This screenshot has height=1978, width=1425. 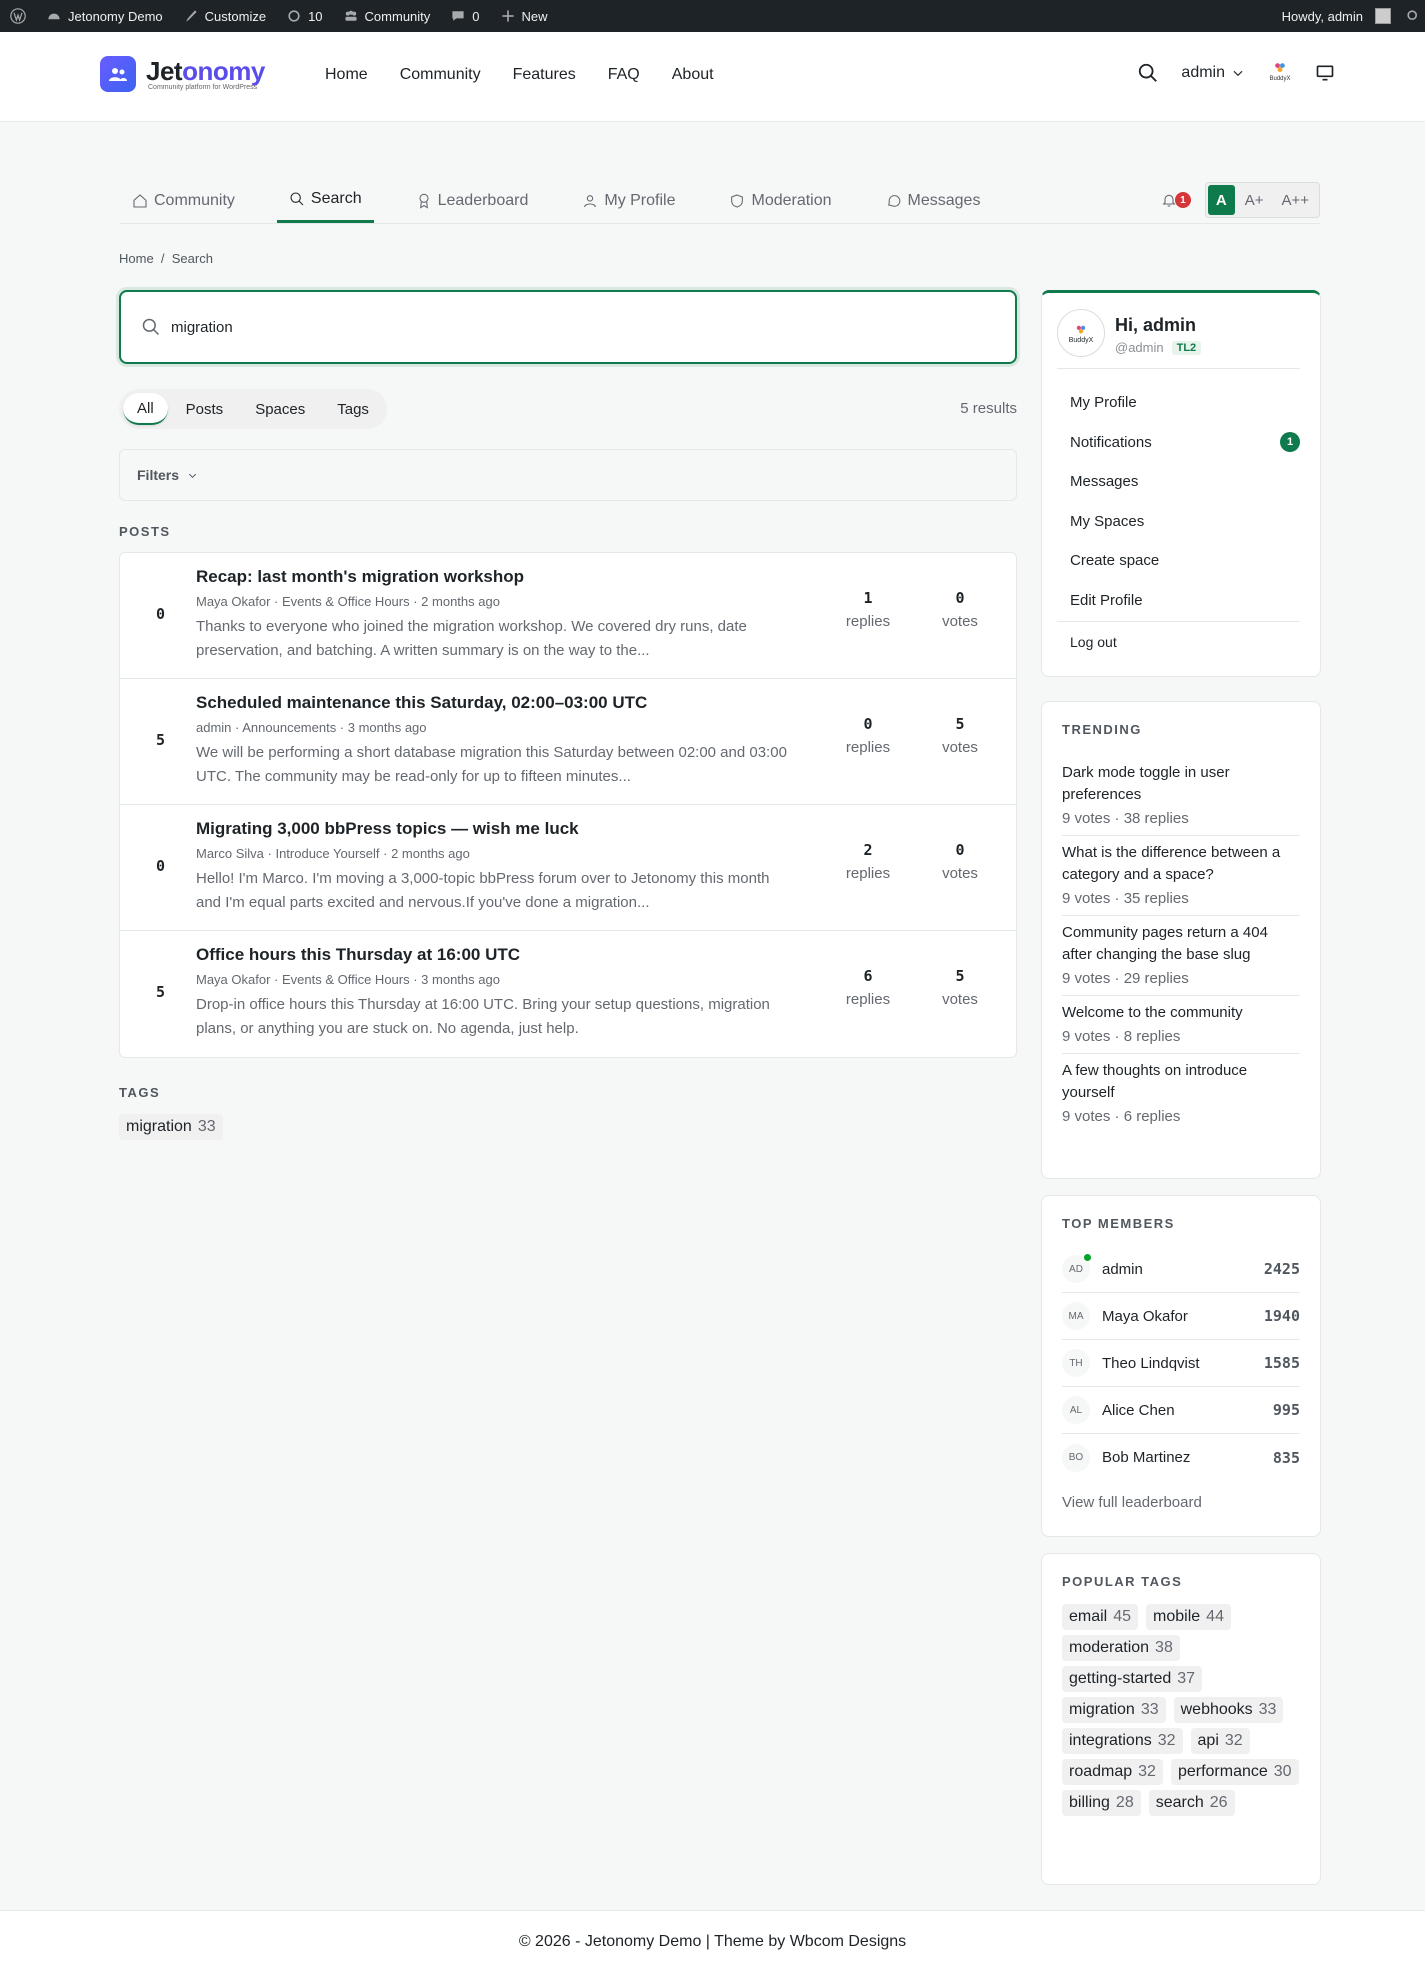 I want to click on group-icon, so click(x=350, y=15).